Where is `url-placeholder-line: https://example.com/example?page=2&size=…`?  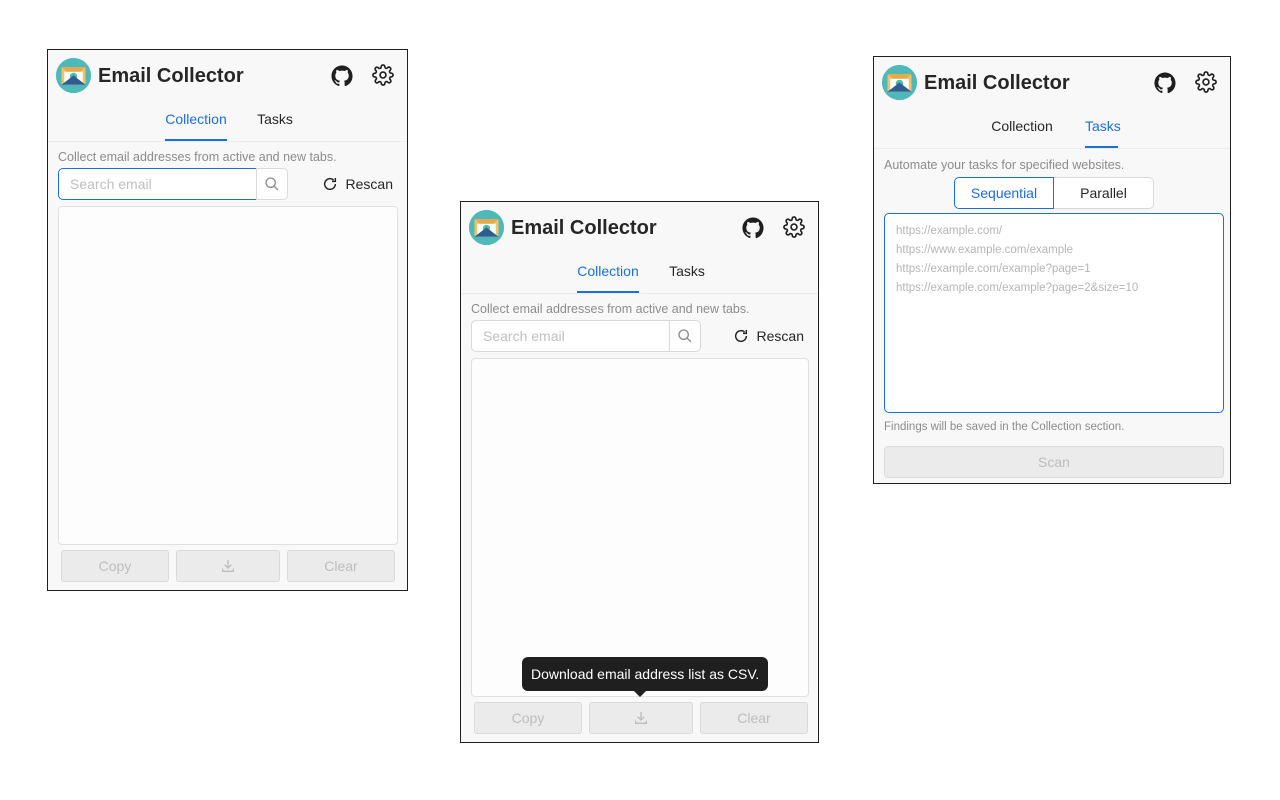 url-placeholder-line: https://example.com/example?page=2&size=… is located at coordinates (1017, 288).